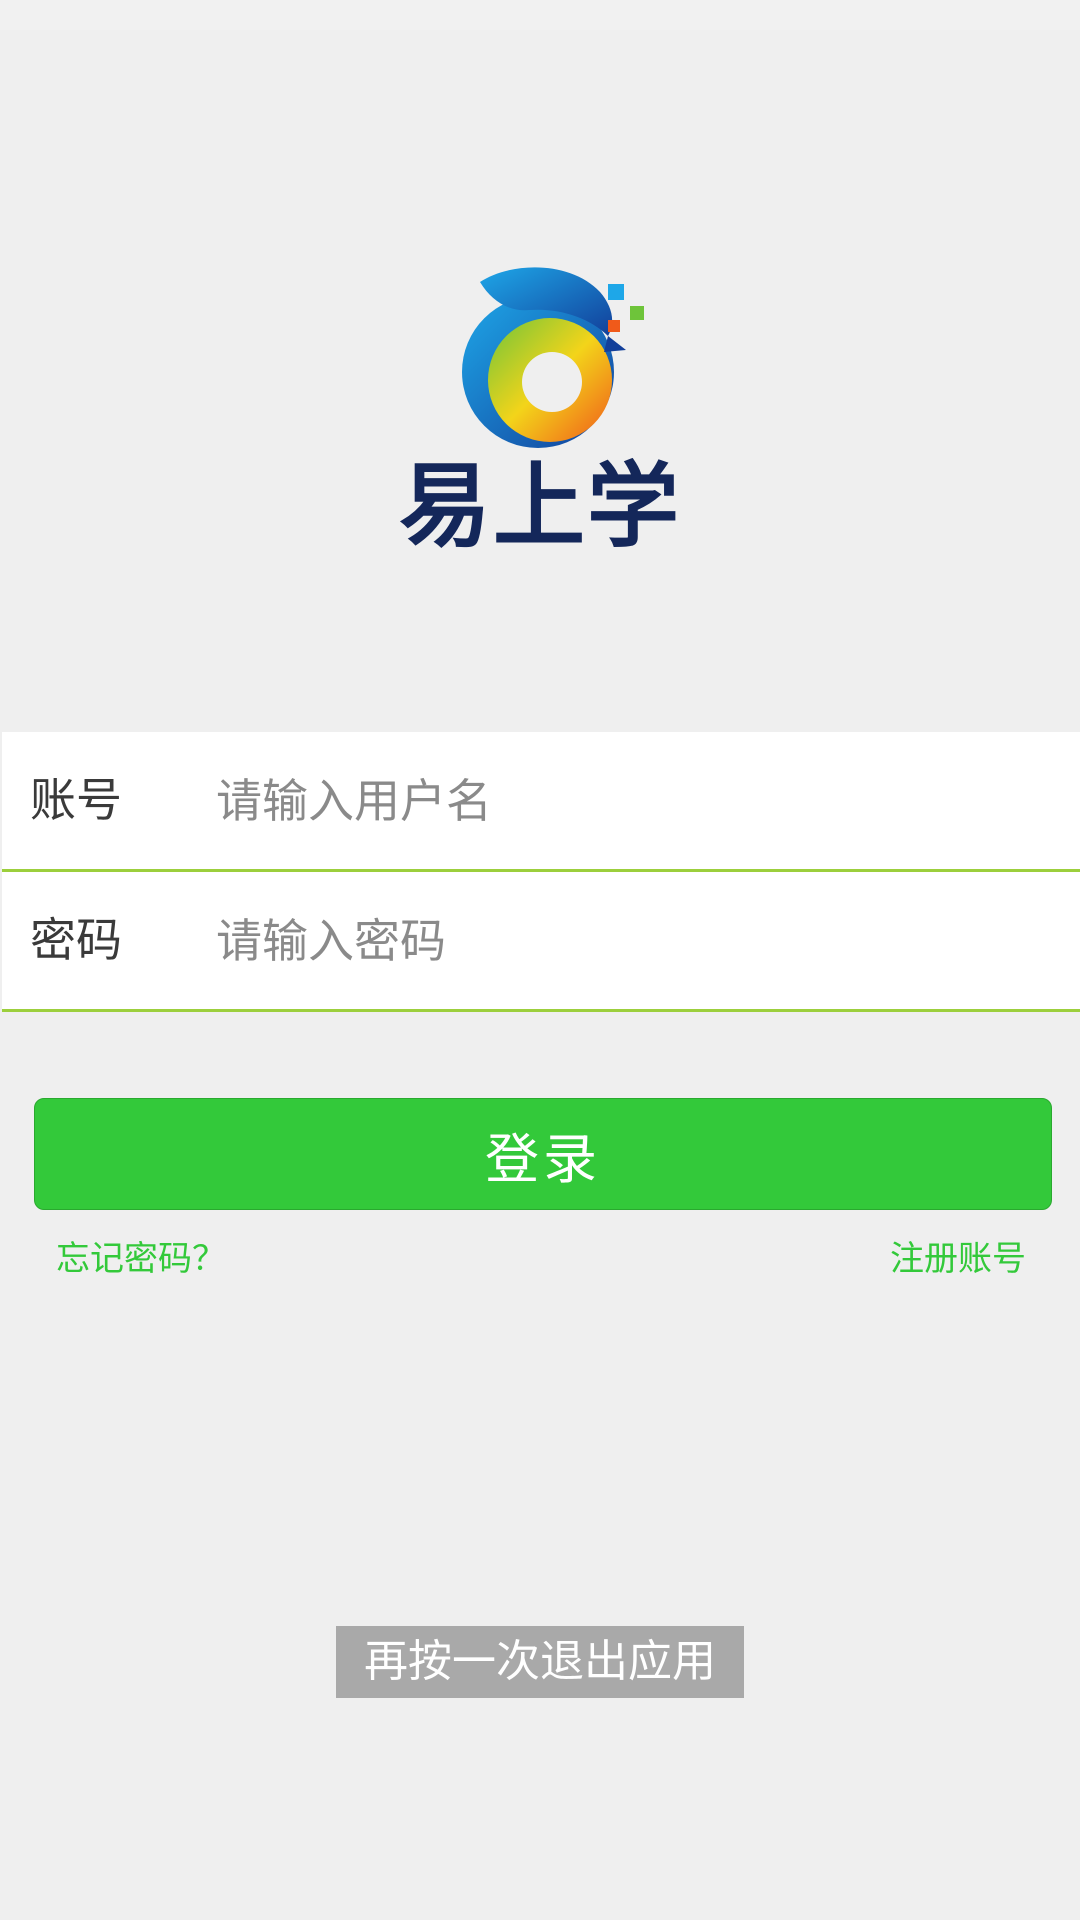  I want to click on forgot-password-link: 忘记密码？, so click(141, 1259).